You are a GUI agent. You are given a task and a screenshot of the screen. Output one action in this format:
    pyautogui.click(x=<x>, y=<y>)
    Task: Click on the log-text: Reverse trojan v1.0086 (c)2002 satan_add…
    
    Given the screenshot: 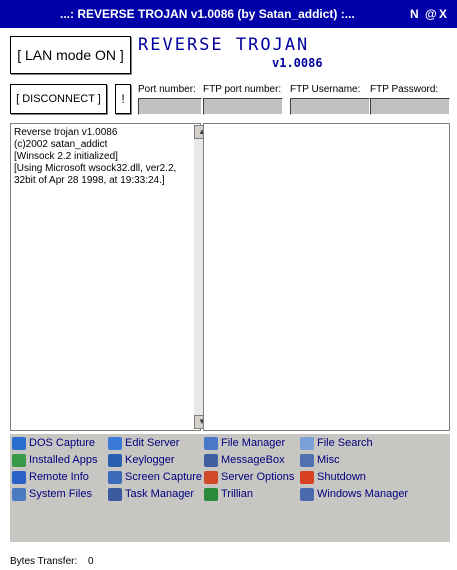 What is the action you would take?
    pyautogui.click(x=95, y=156)
    